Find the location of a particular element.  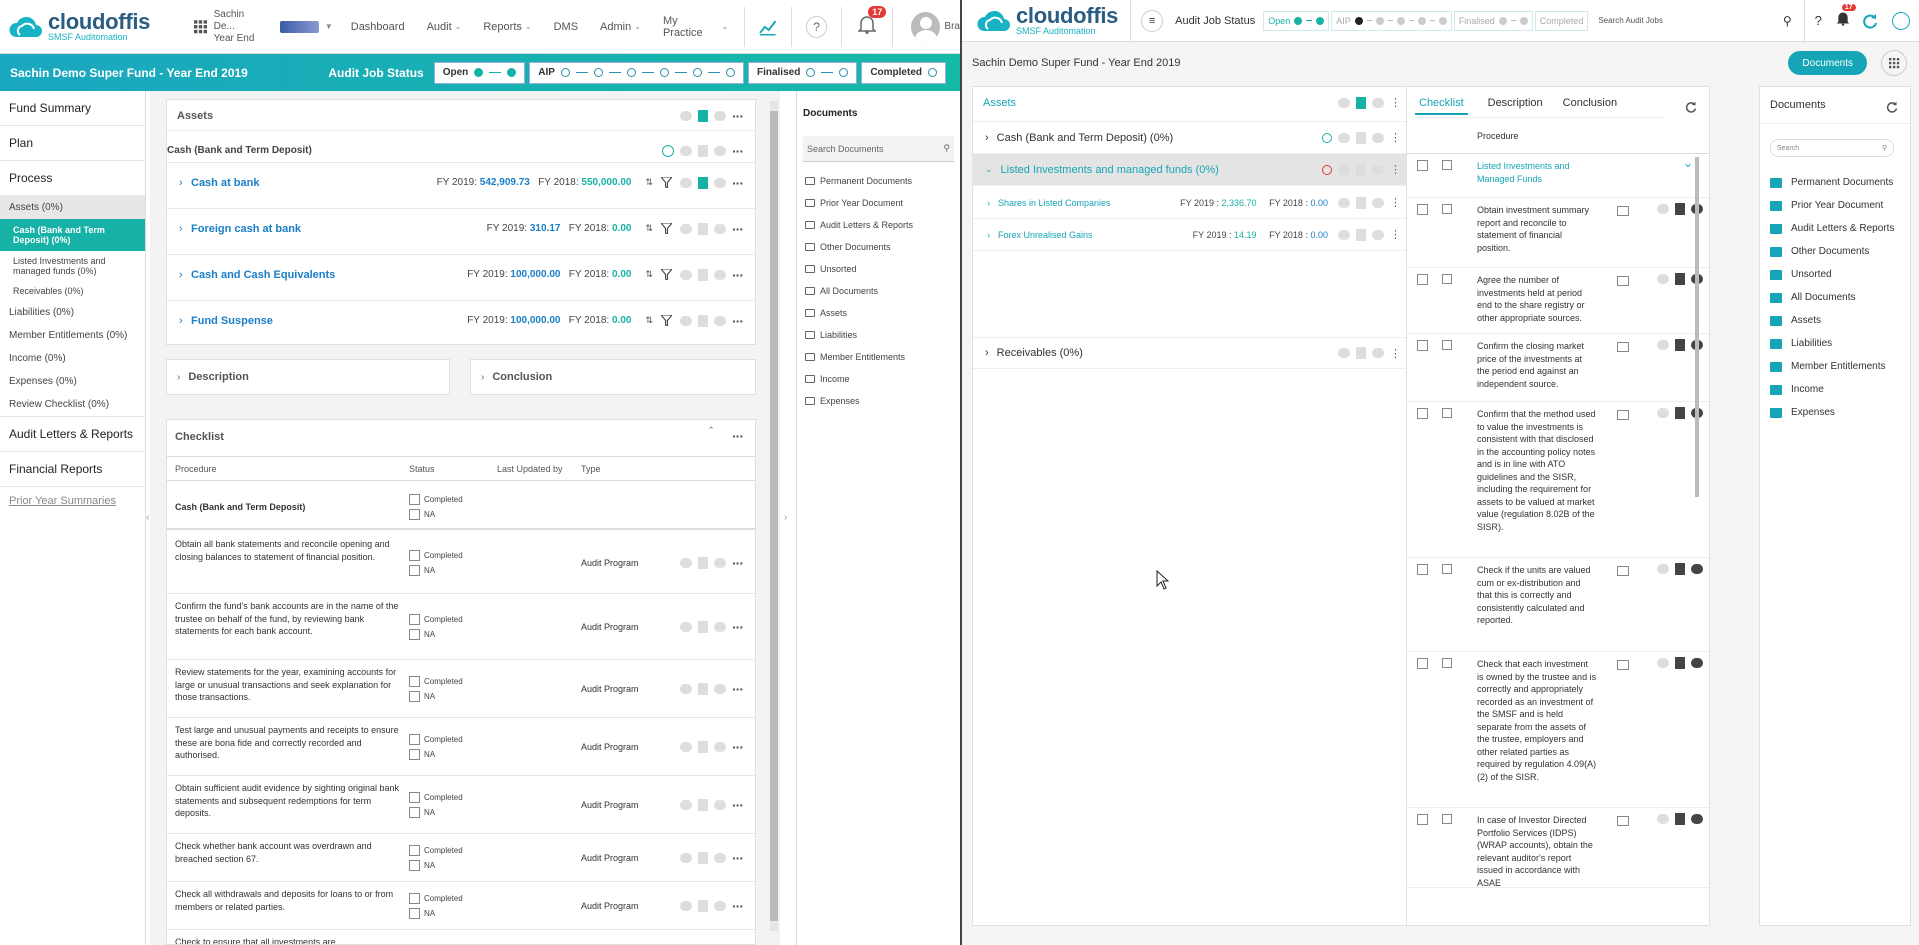

document-folder: Liabilities is located at coordinates (878, 335).